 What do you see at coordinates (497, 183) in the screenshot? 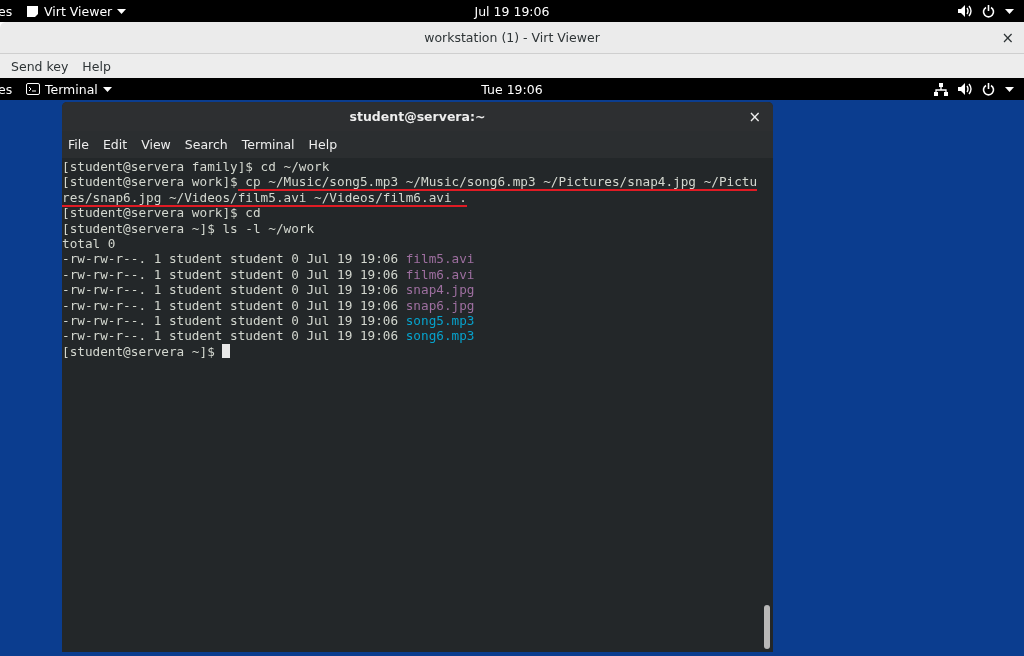
I see `underlined-command: cp ~/Music/song5.mp3 ~/Music/song6.mp3 ~/Pictures/snap4.jpg ~/Pictu` at bounding box center [497, 183].